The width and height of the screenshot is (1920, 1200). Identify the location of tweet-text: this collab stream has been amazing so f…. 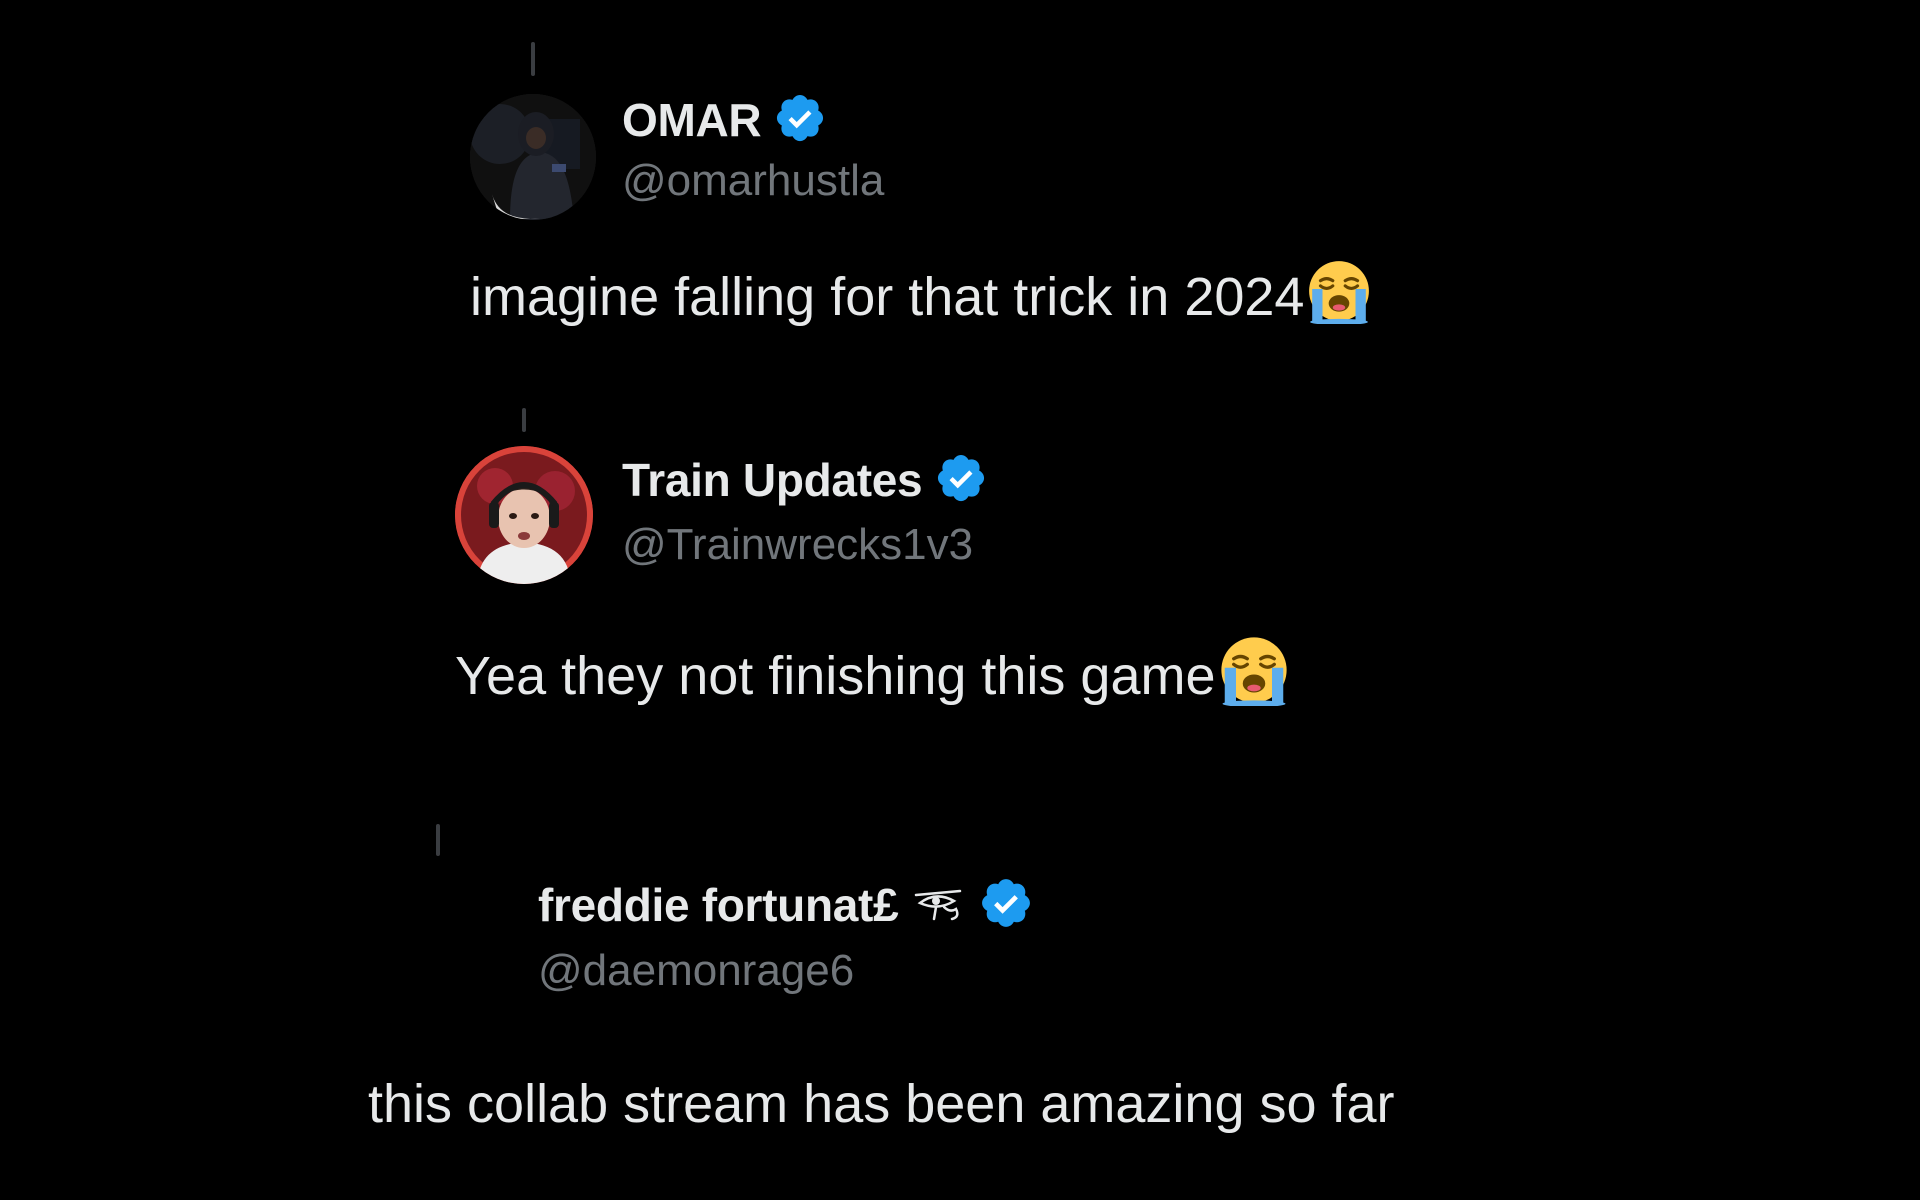
(881, 1104).